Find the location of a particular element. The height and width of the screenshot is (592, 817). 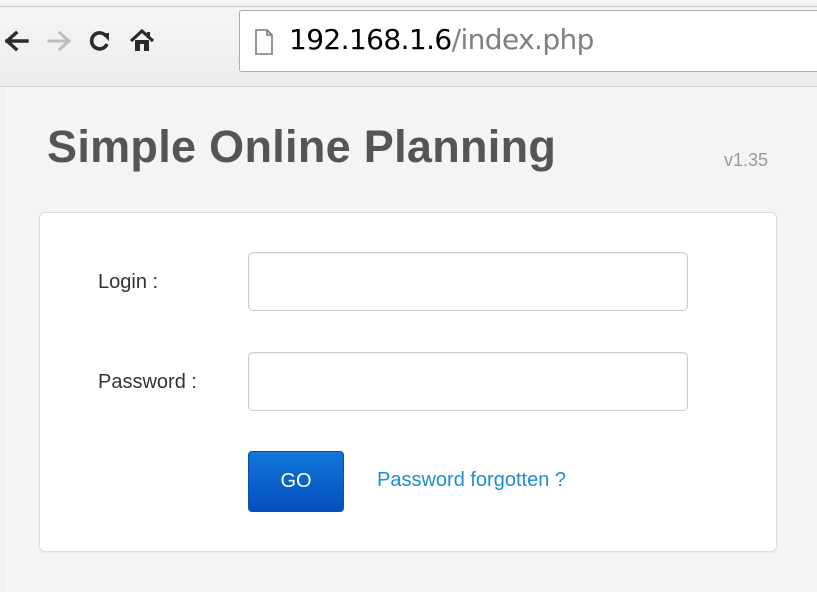

home-icon is located at coordinates (142, 40).